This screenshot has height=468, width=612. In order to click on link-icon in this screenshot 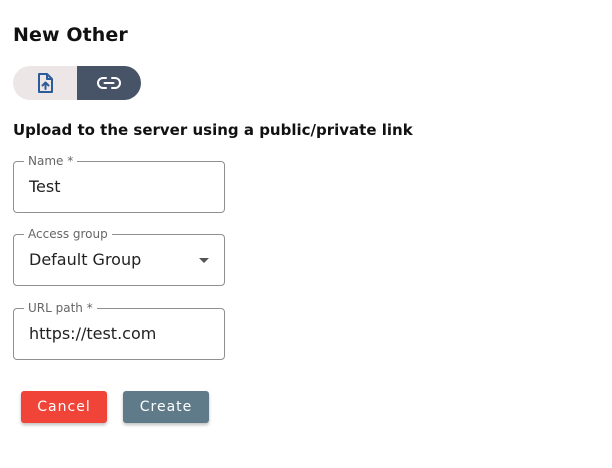, I will do `click(109, 83)`.